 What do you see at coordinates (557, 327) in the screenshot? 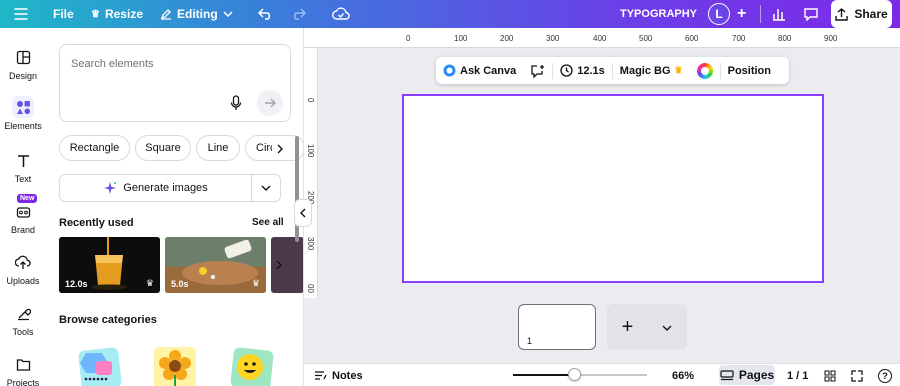
I see `page-thumbnail: 1` at bounding box center [557, 327].